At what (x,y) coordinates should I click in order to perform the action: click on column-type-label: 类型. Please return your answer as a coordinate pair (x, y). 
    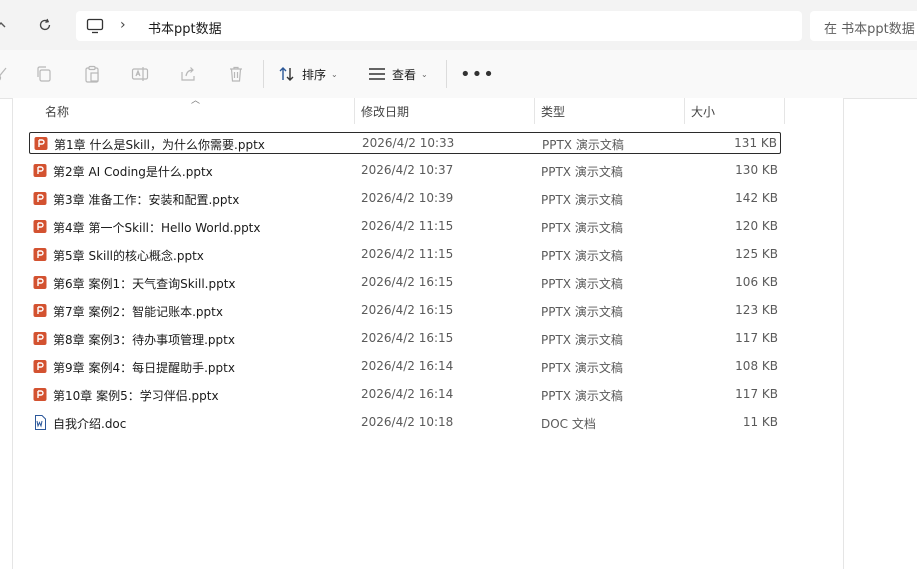
    Looking at the image, I should click on (553, 111).